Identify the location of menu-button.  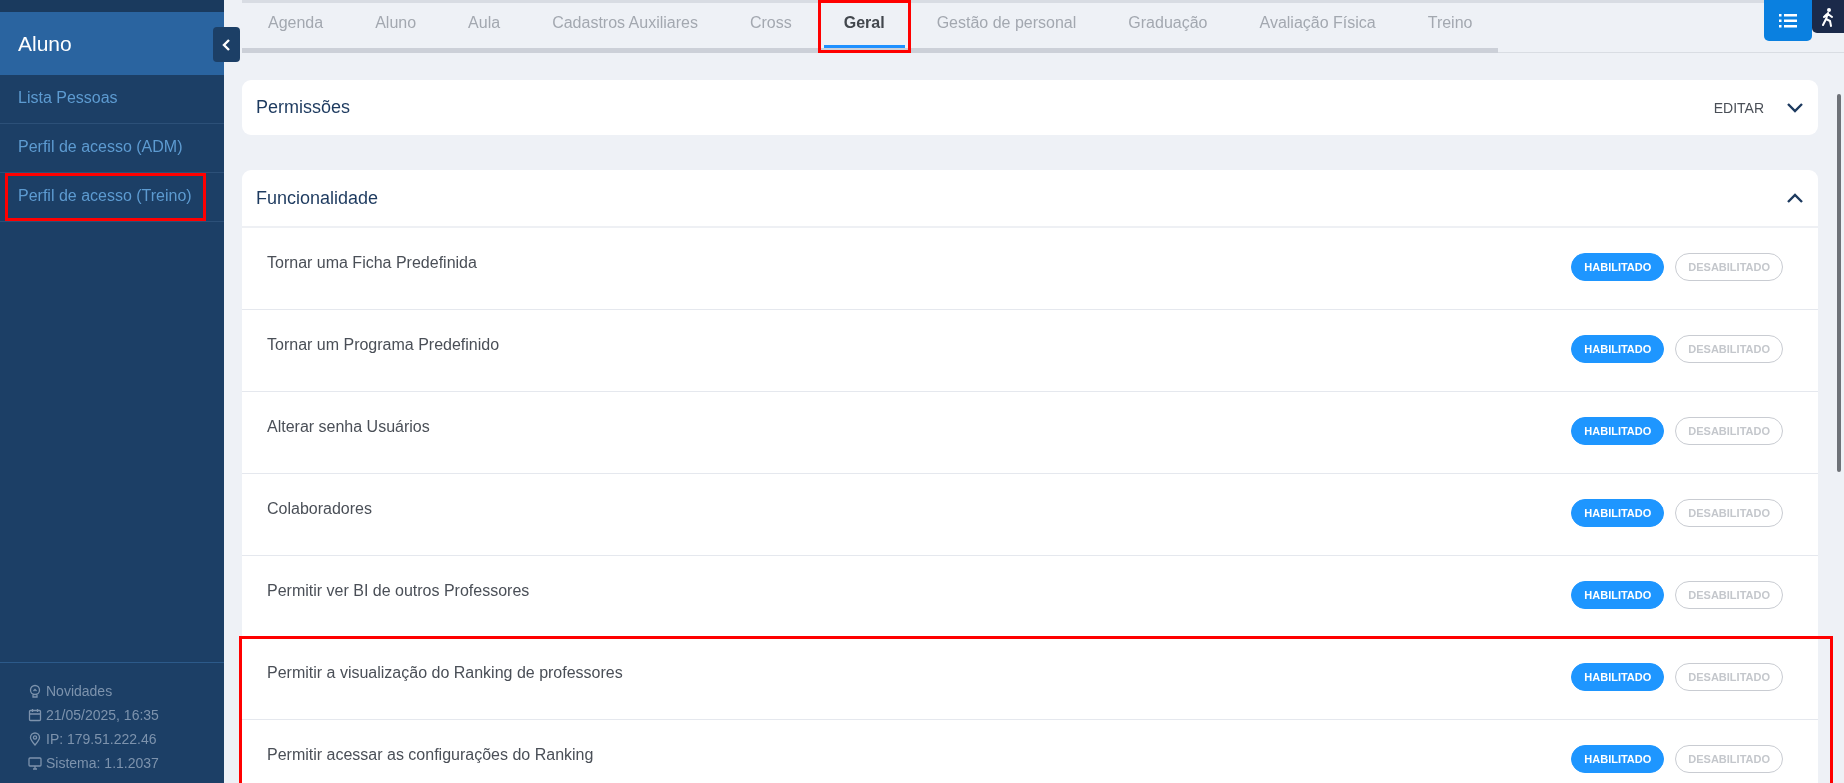
(1788, 20).